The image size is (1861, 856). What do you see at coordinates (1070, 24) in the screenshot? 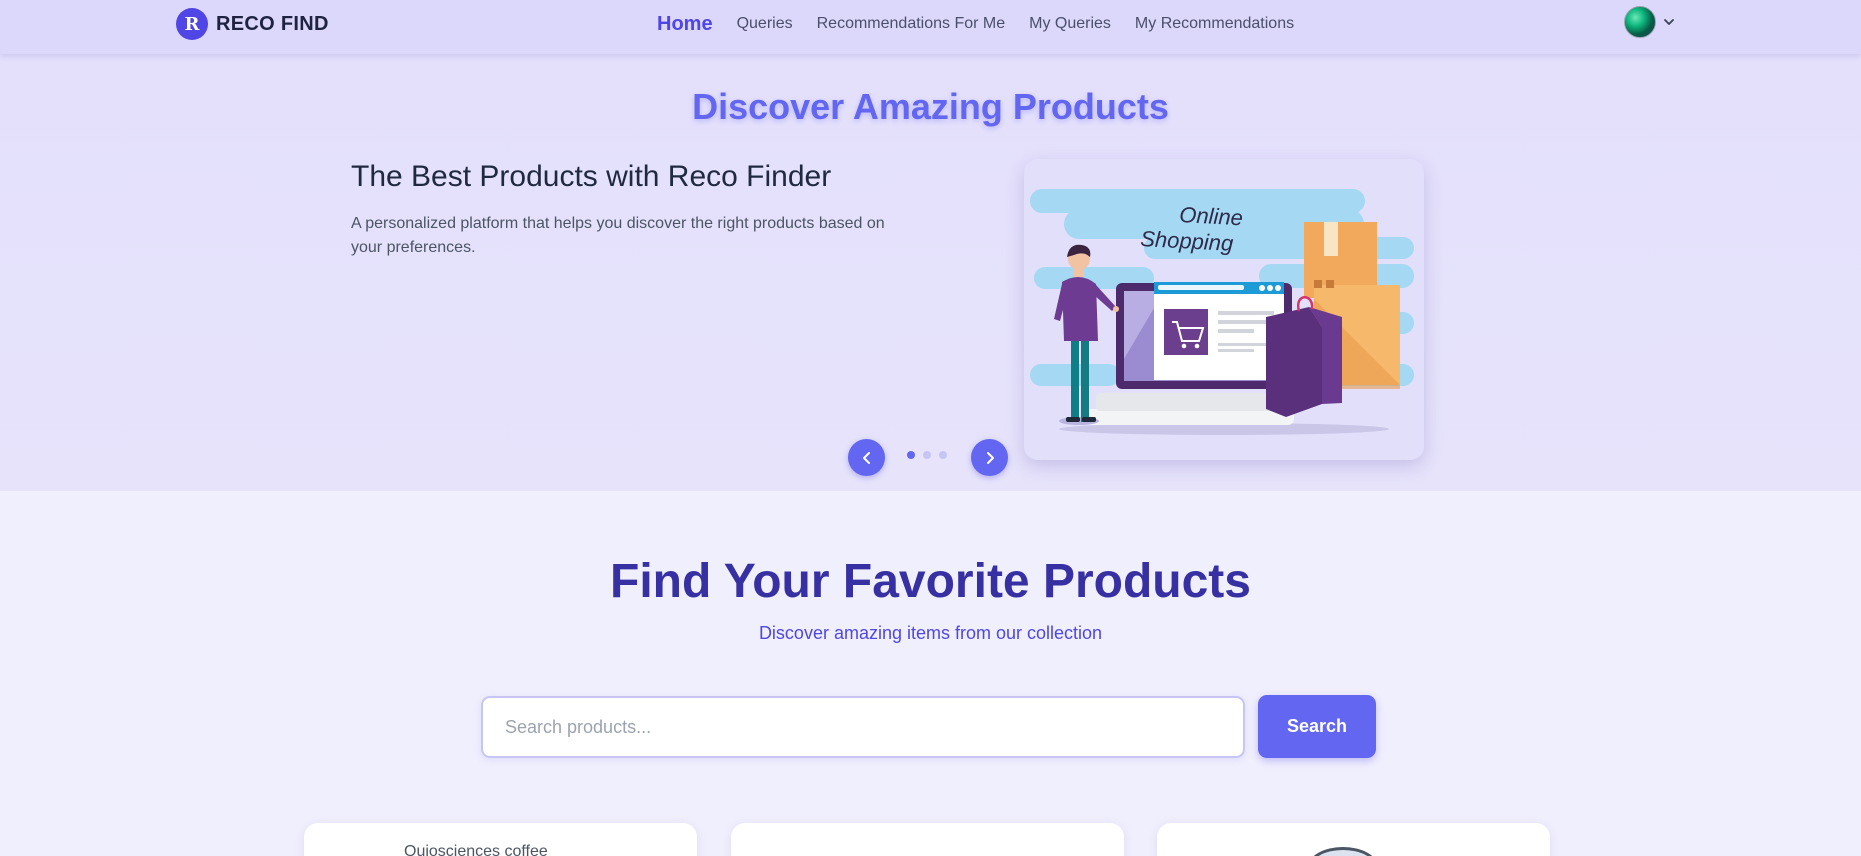
I see `nav-item-my-queries: My Queries` at bounding box center [1070, 24].